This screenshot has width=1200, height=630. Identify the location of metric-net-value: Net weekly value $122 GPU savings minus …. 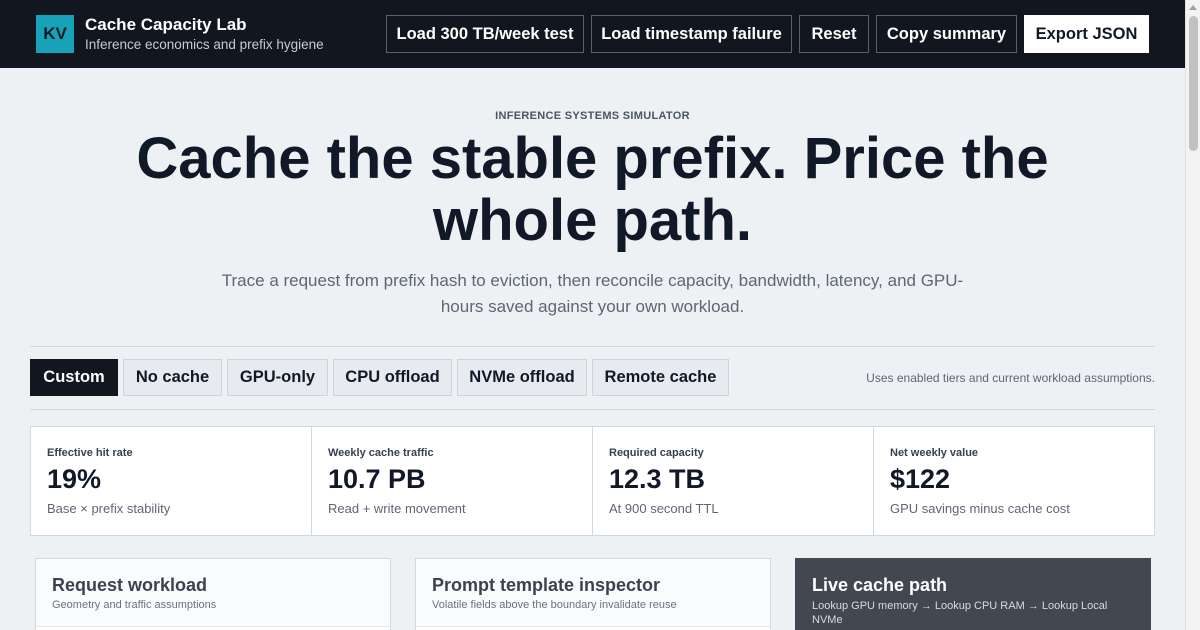
(1014, 481).